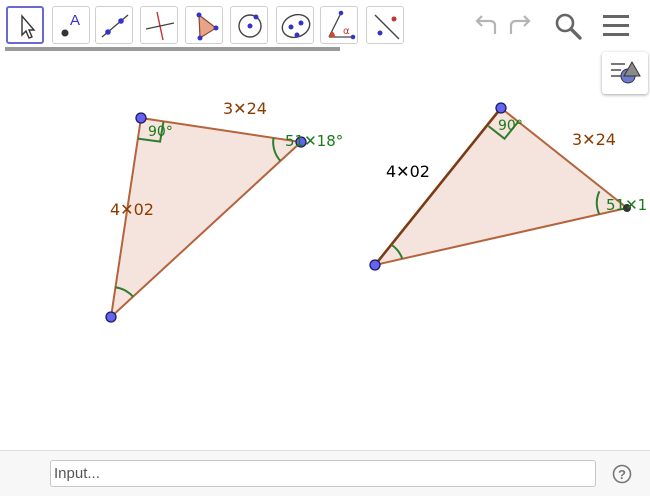  I want to click on ellipse-tool-icon, so click(296, 26).